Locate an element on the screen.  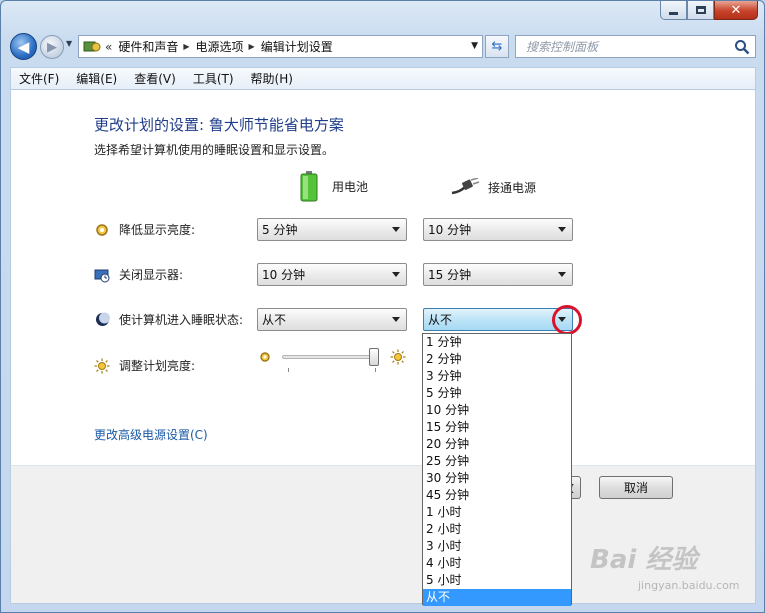
address-bar: « 硬件和声音 ▶ 电源选项 ▶ 编辑计划设置 ▼ is located at coordinates (280, 46).